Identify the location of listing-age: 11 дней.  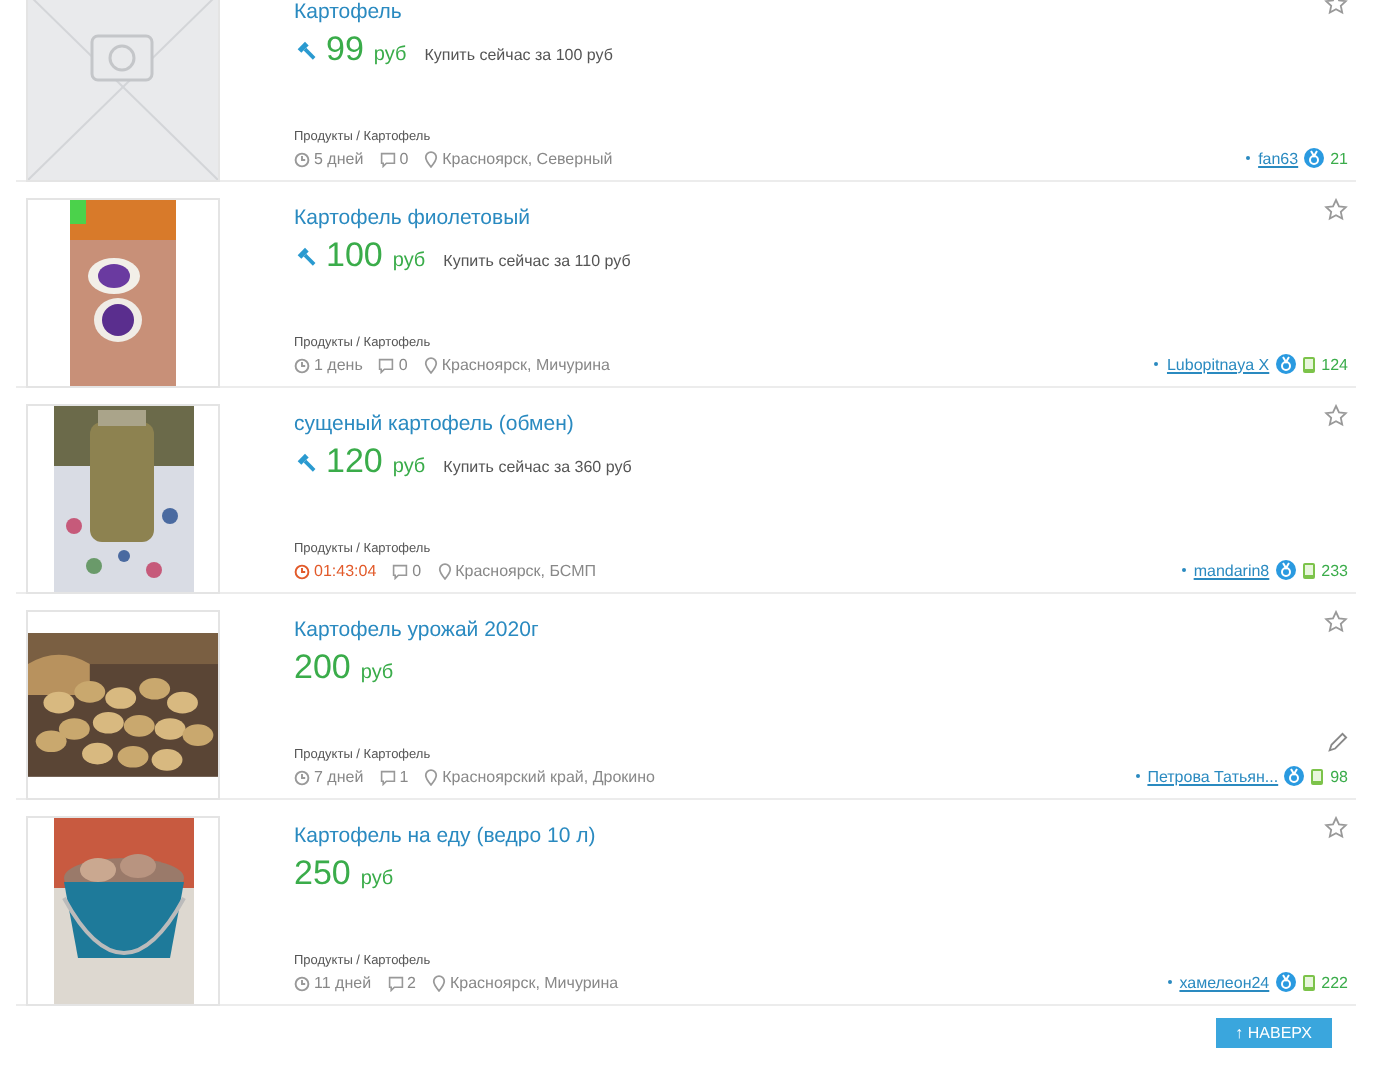
(343, 983).